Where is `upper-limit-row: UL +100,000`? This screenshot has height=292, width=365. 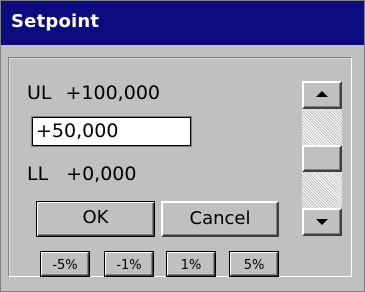
upper-limit-row: UL +100,000 is located at coordinates (93, 93).